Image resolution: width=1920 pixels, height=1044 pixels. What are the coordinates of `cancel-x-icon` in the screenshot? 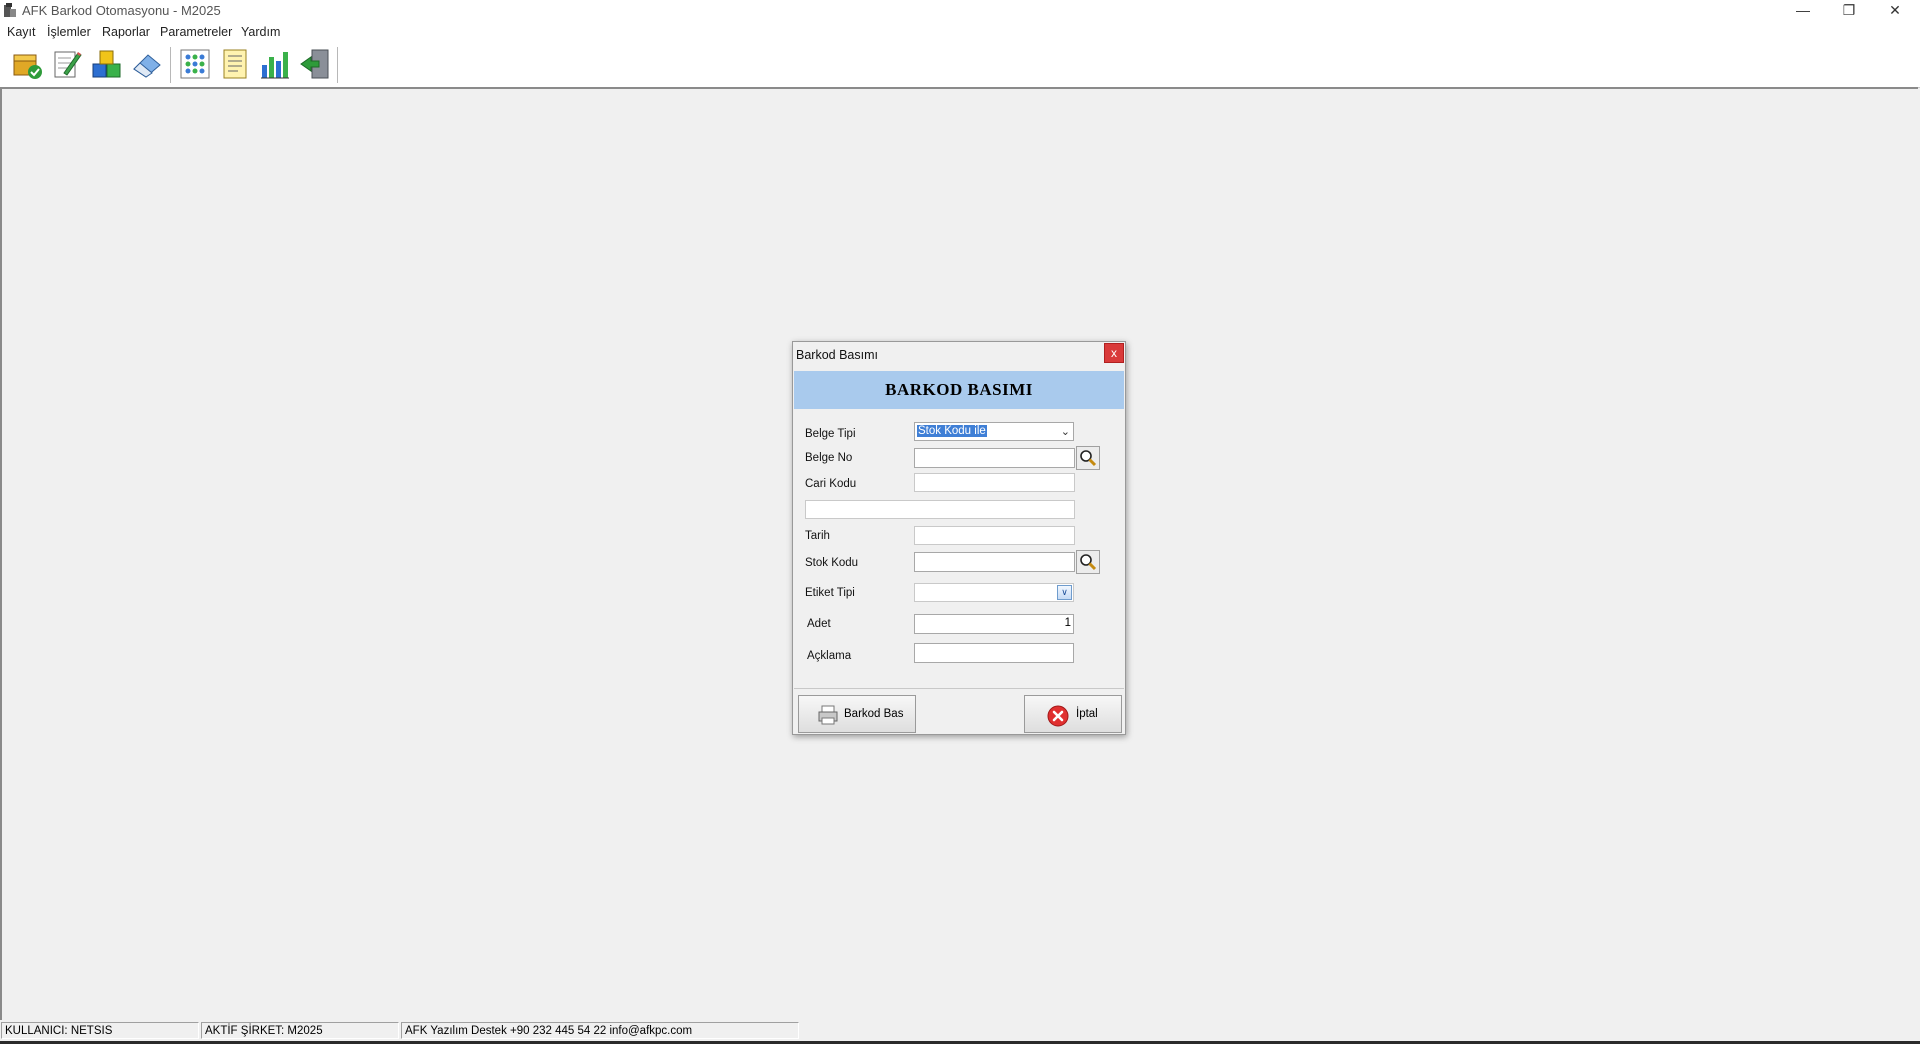 It's located at (1058, 716).